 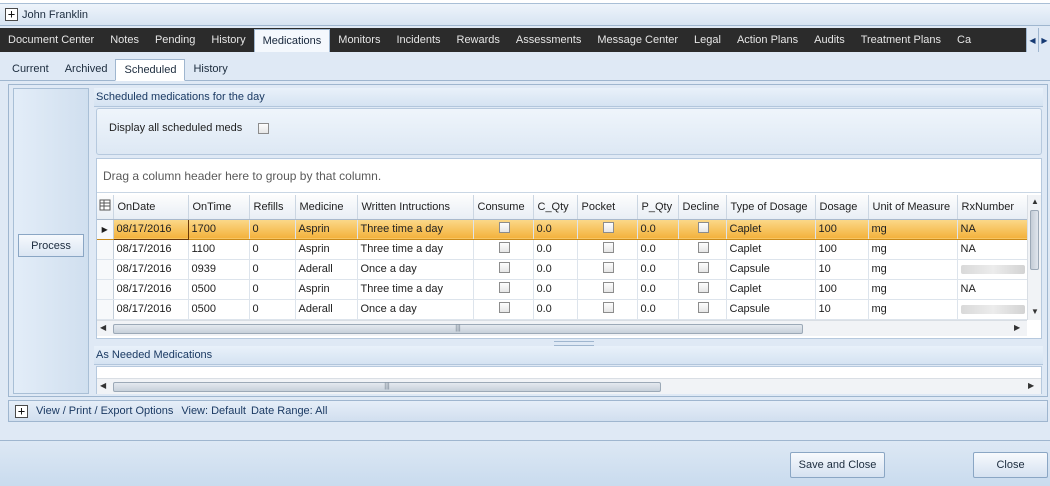 I want to click on tab-treatment-plans: Treatment Plans, so click(x=901, y=40).